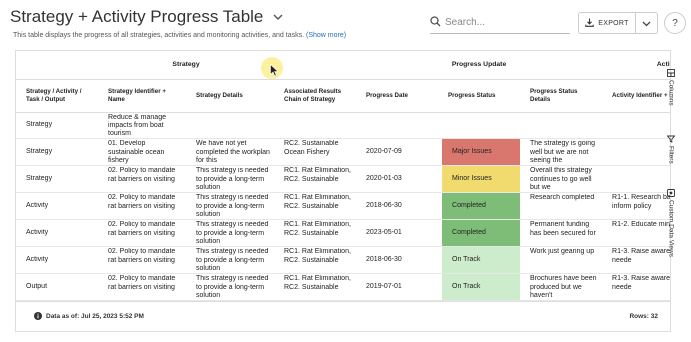  What do you see at coordinates (636, 179) in the screenshot?
I see `table-cell-activity` at bounding box center [636, 179].